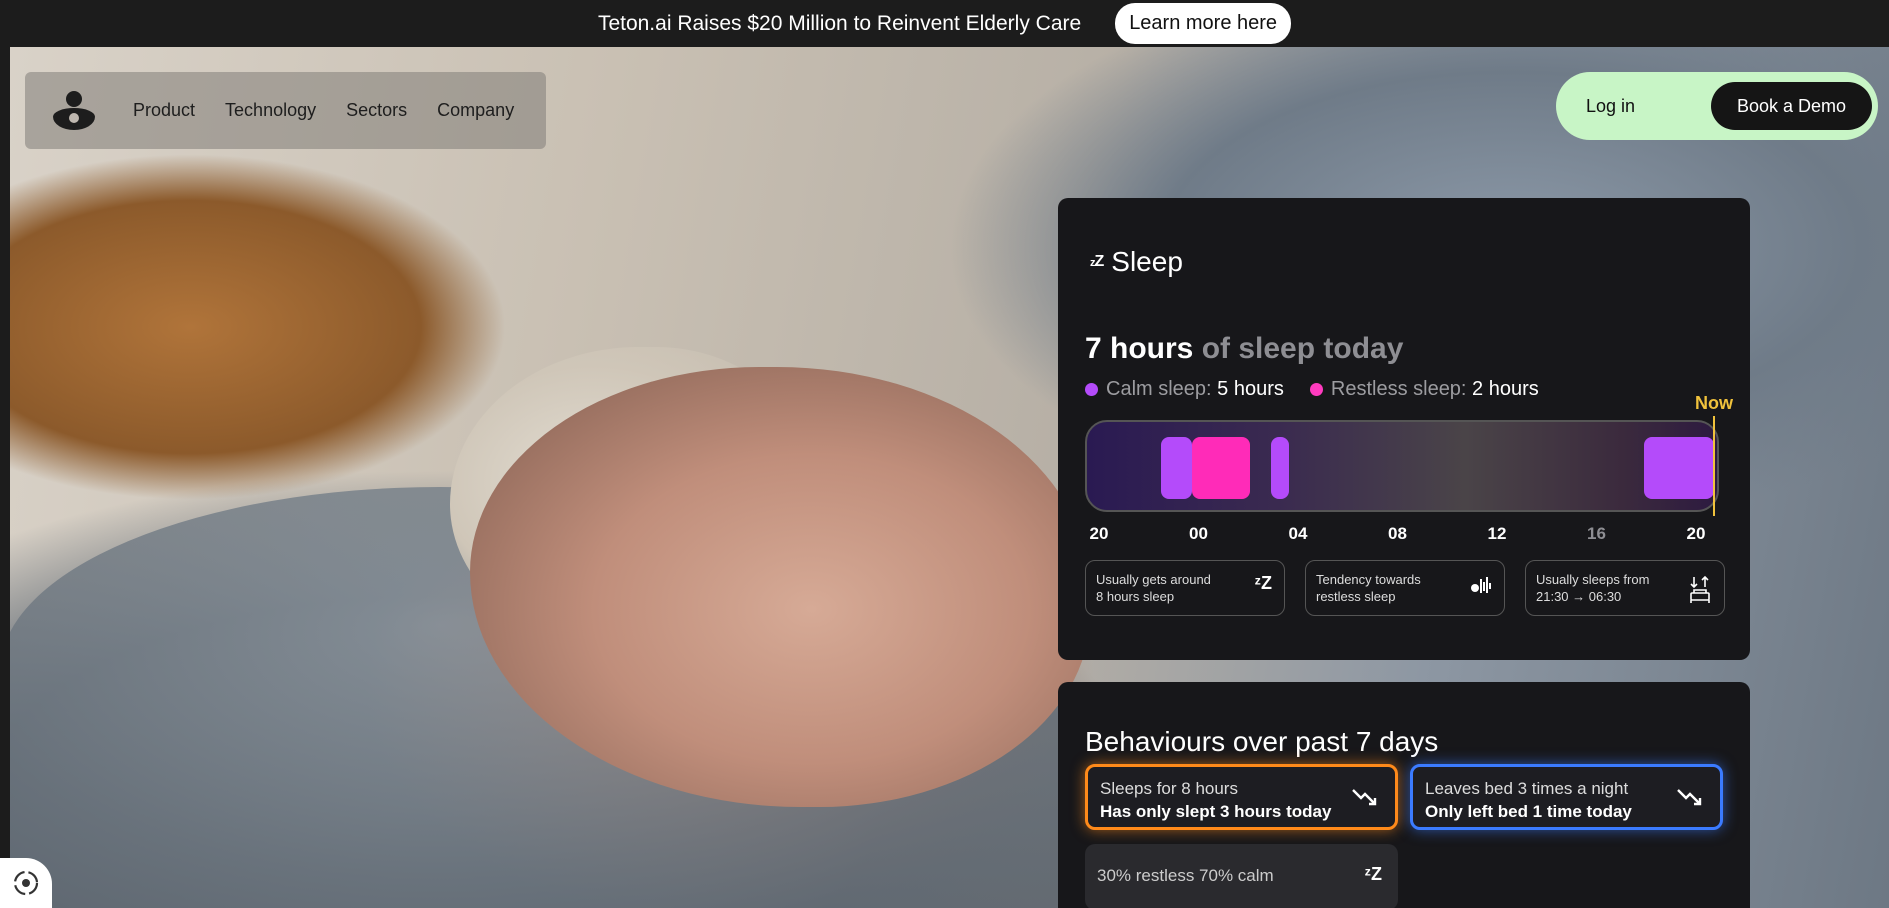  I want to click on auth-pill: Log in Book a Demo, so click(1717, 106).